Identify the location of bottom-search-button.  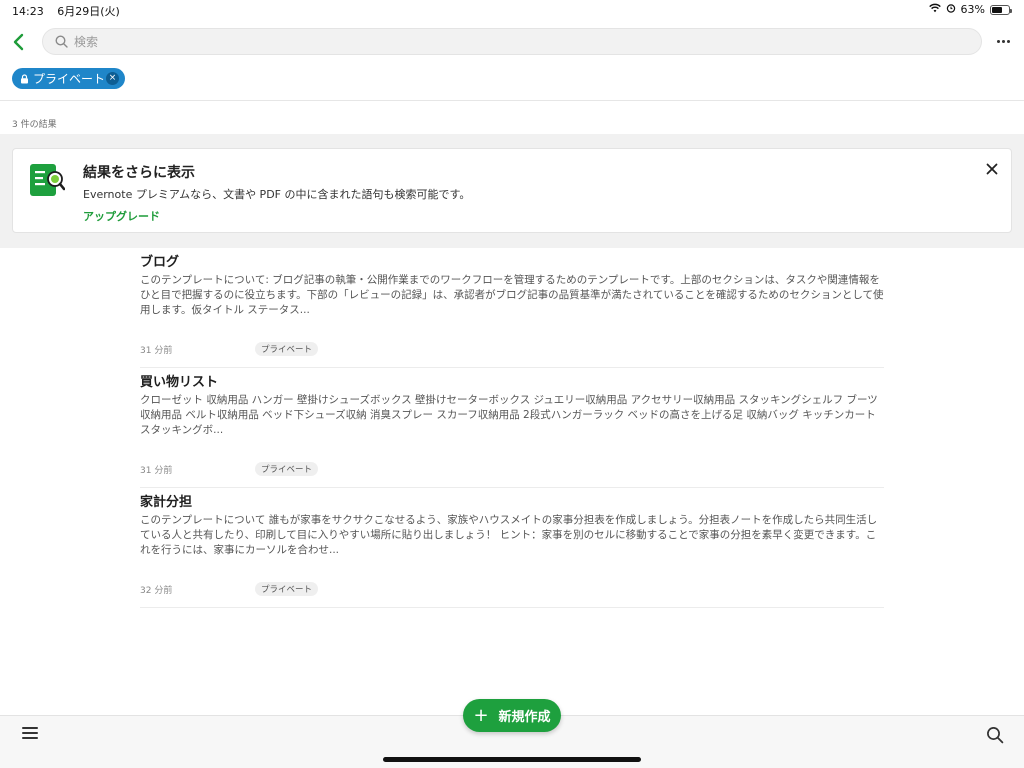
(995, 735).